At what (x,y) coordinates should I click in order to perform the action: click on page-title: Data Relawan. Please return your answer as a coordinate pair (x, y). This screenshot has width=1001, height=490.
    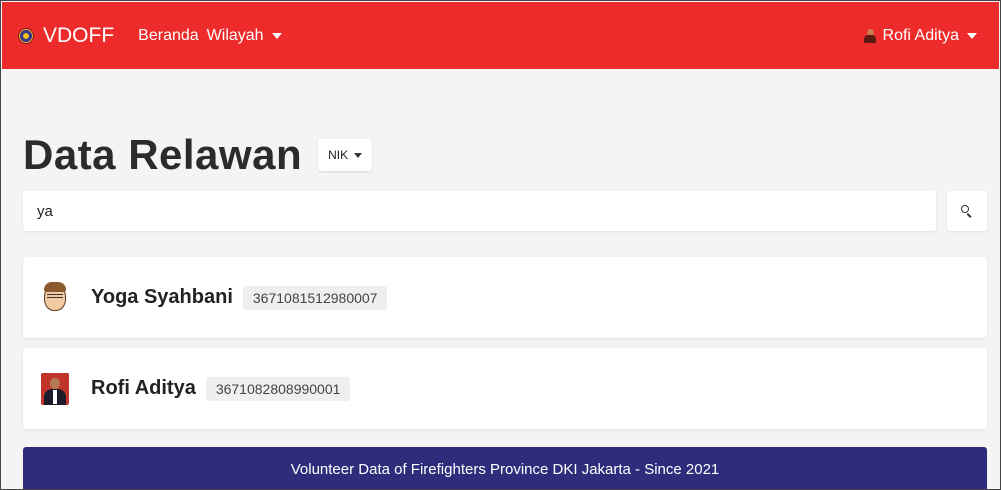
    Looking at the image, I should click on (163, 154).